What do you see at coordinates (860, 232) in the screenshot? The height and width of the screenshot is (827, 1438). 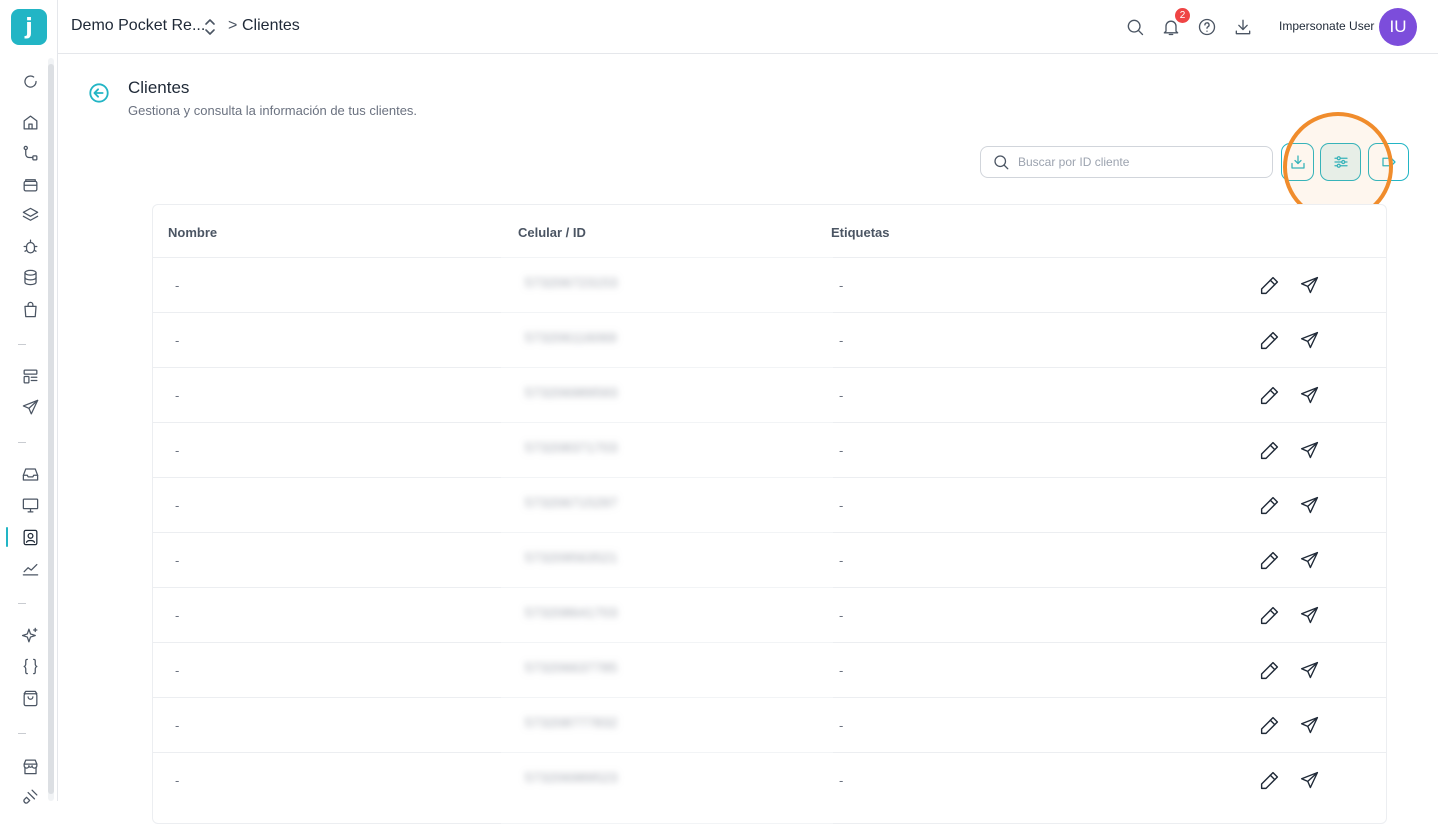 I see `column-header-etiquetas: Etiquetas` at bounding box center [860, 232].